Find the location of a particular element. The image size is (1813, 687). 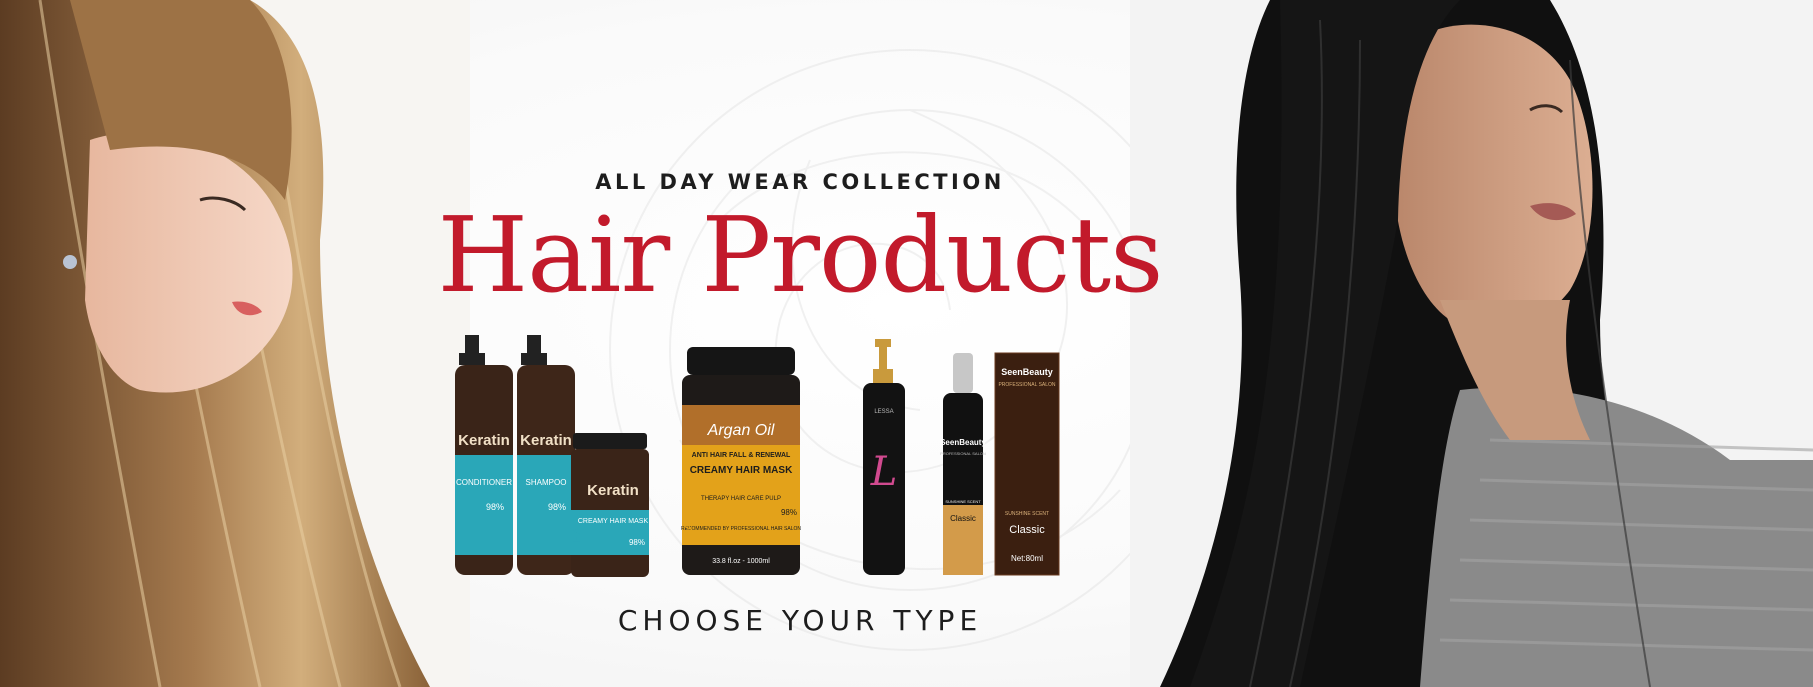

product-type: CONDITIONER is located at coordinates (484, 482).